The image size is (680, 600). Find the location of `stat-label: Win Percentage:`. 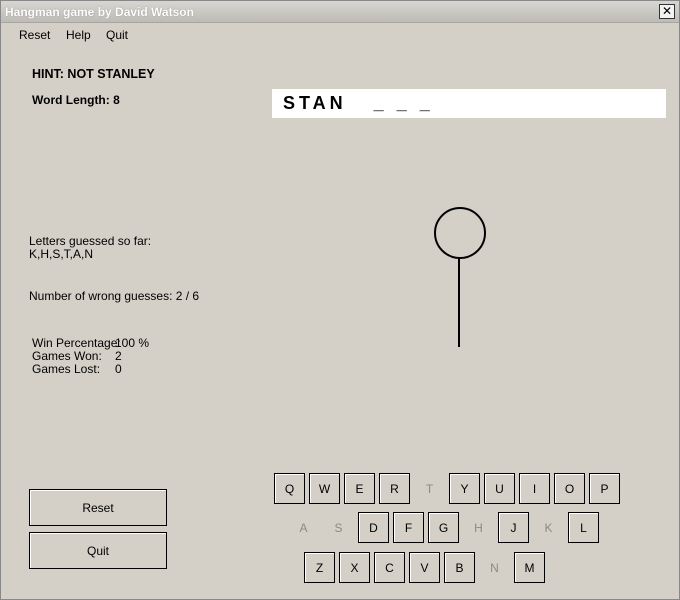

stat-label: Win Percentage: is located at coordinates (76, 343).